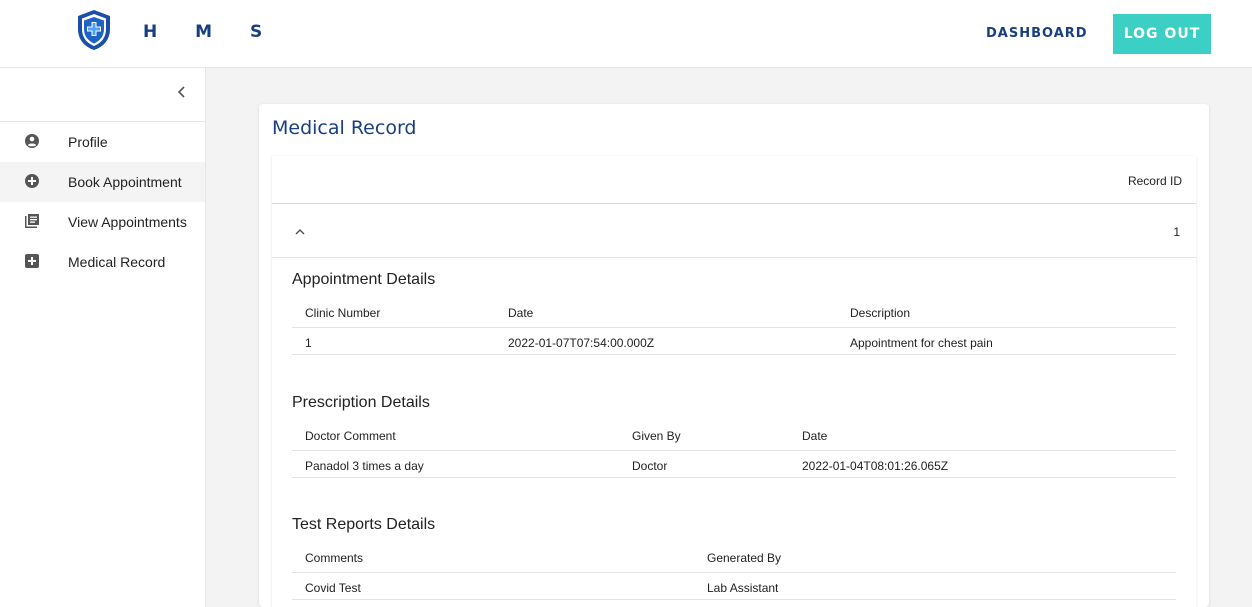 The width and height of the screenshot is (1252, 607). I want to click on page-title: Medical Record, so click(344, 128).